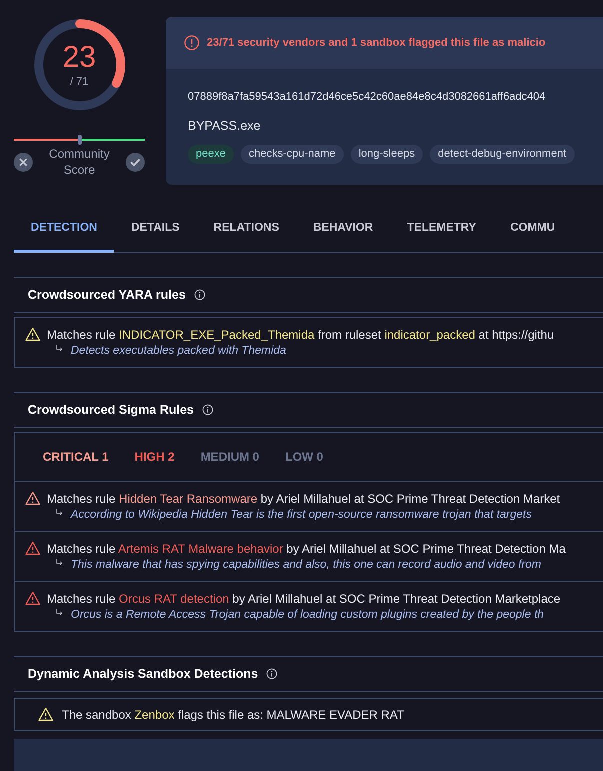 The width and height of the screenshot is (603, 771). Describe the element at coordinates (300, 335) in the screenshot. I see `rule-match-text: Matches rule INDICATOR_EXE_Packed_Themida from ruleset indicator_packed at https://githu` at that location.